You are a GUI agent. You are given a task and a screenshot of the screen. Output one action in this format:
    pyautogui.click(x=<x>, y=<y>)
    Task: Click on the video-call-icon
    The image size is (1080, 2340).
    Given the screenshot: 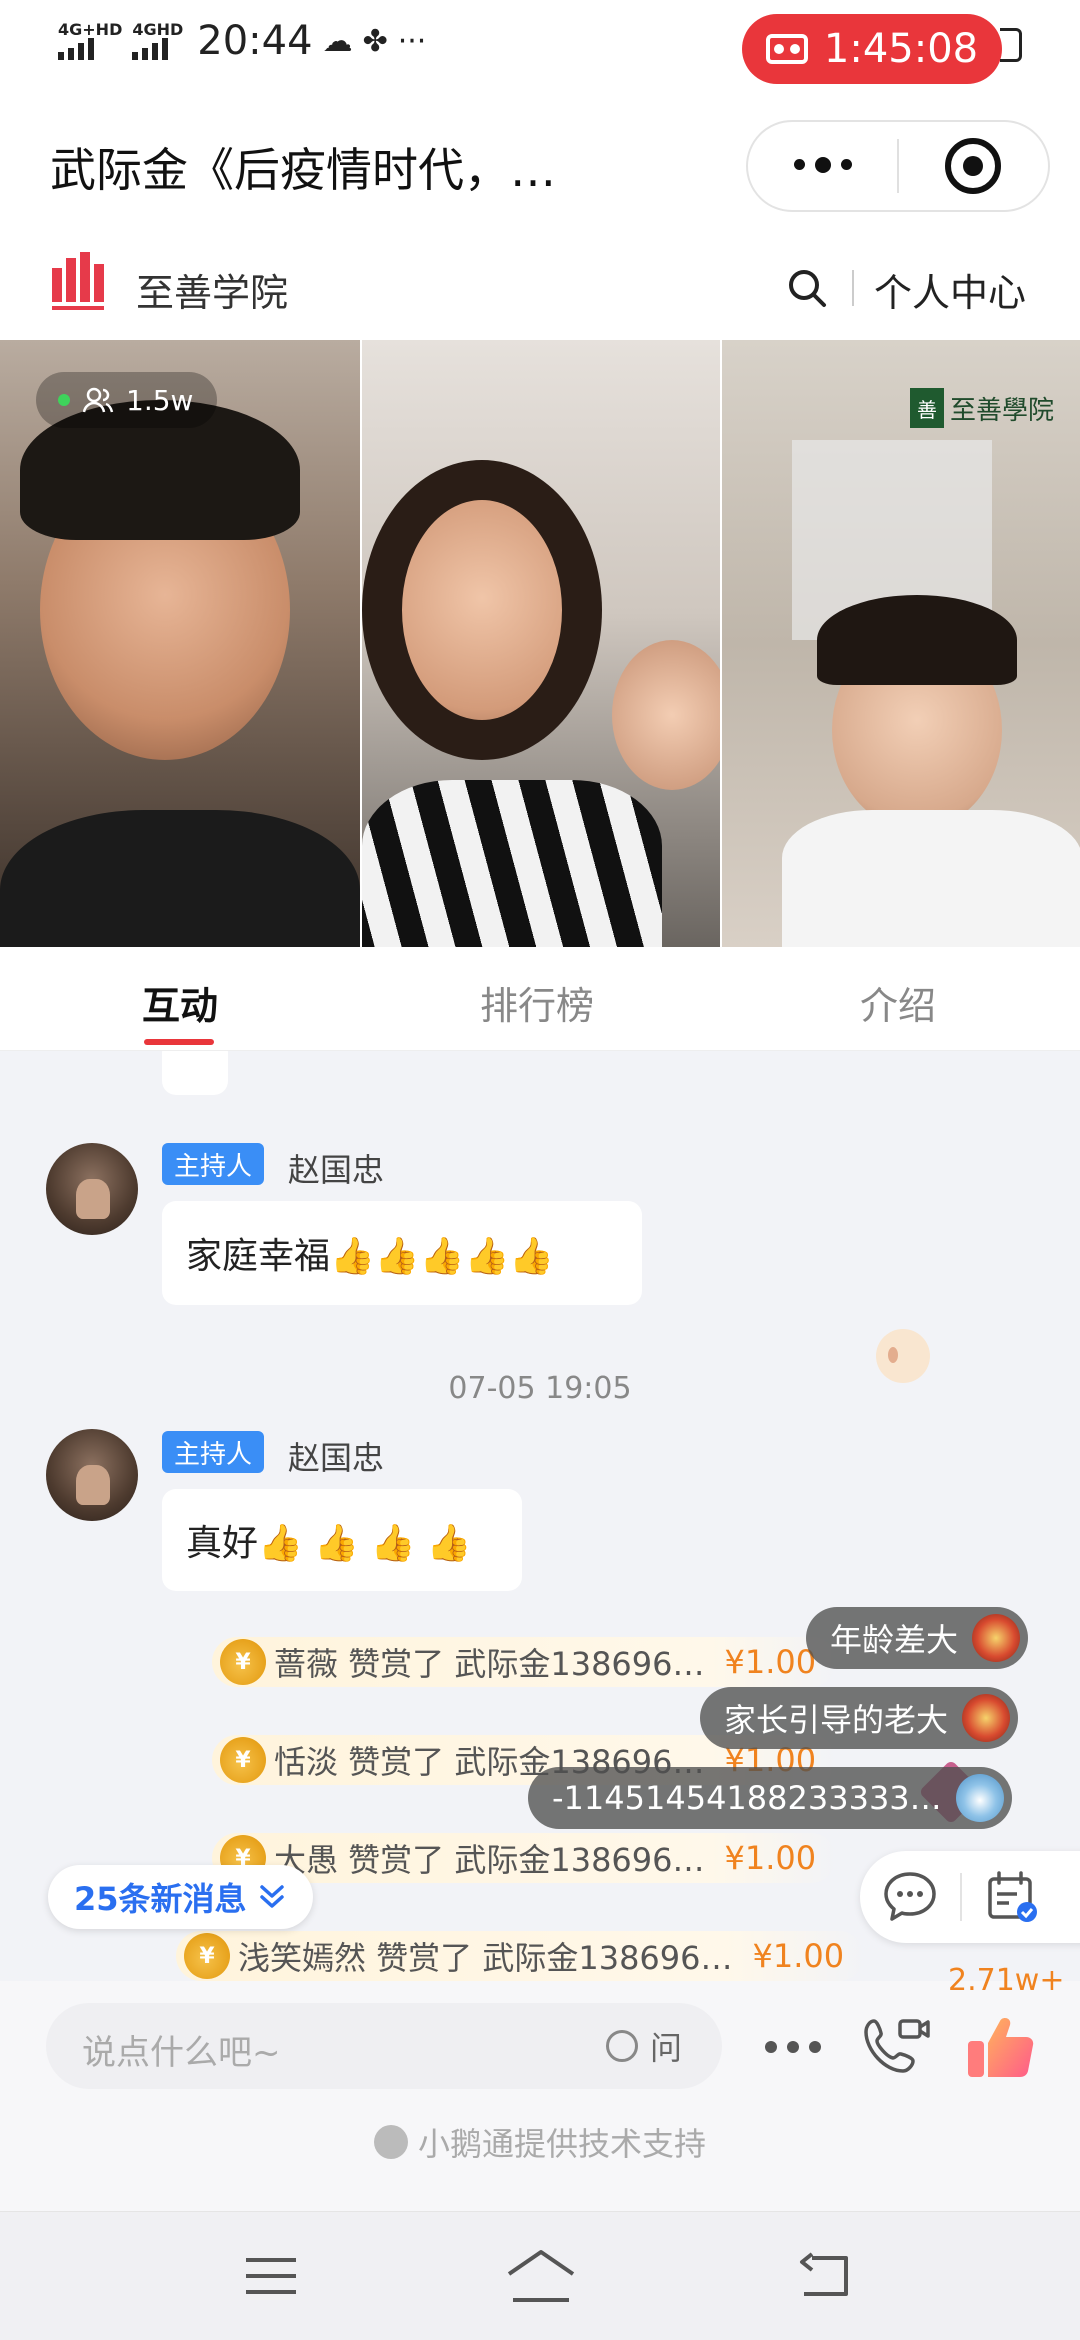 What is the action you would take?
    pyautogui.click(x=896, y=2047)
    